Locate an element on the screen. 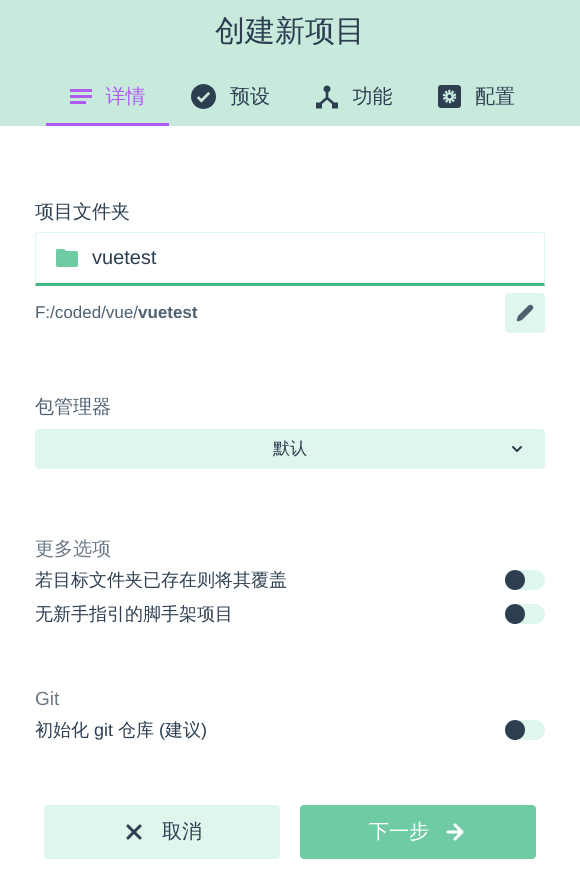 The height and width of the screenshot is (883, 580). tab: 配置 is located at coordinates (476, 98).